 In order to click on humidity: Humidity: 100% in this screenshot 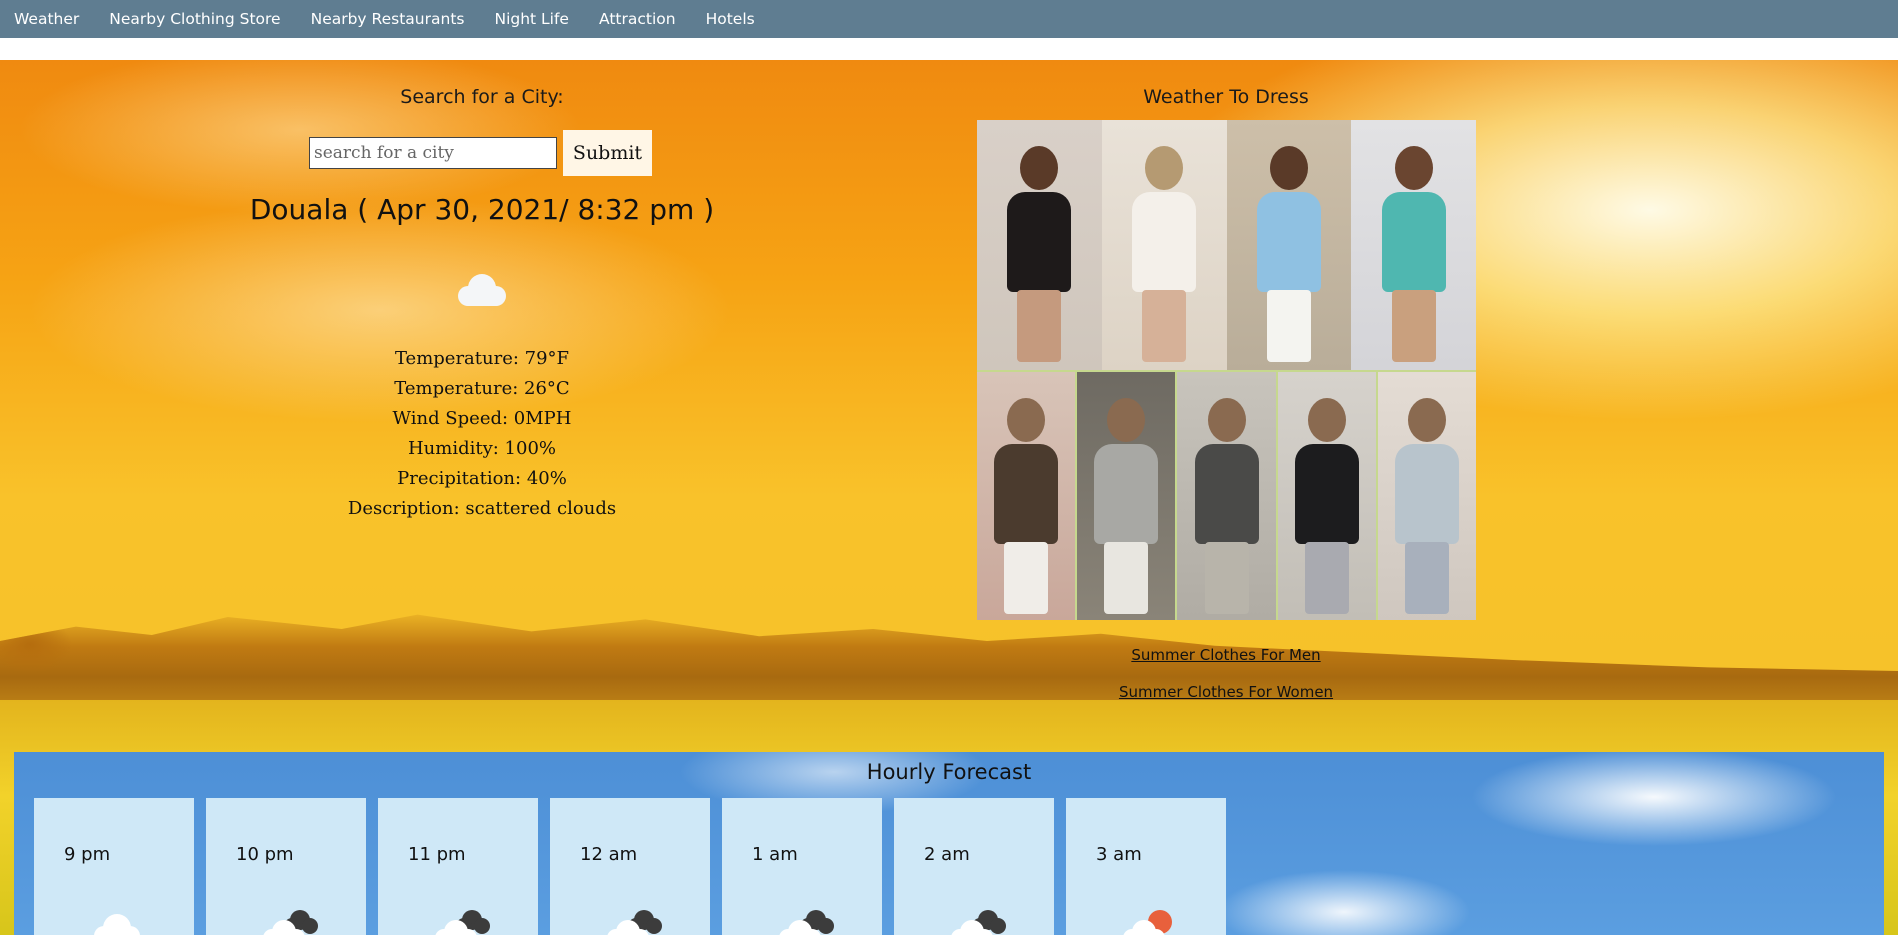, I will do `click(482, 448)`.